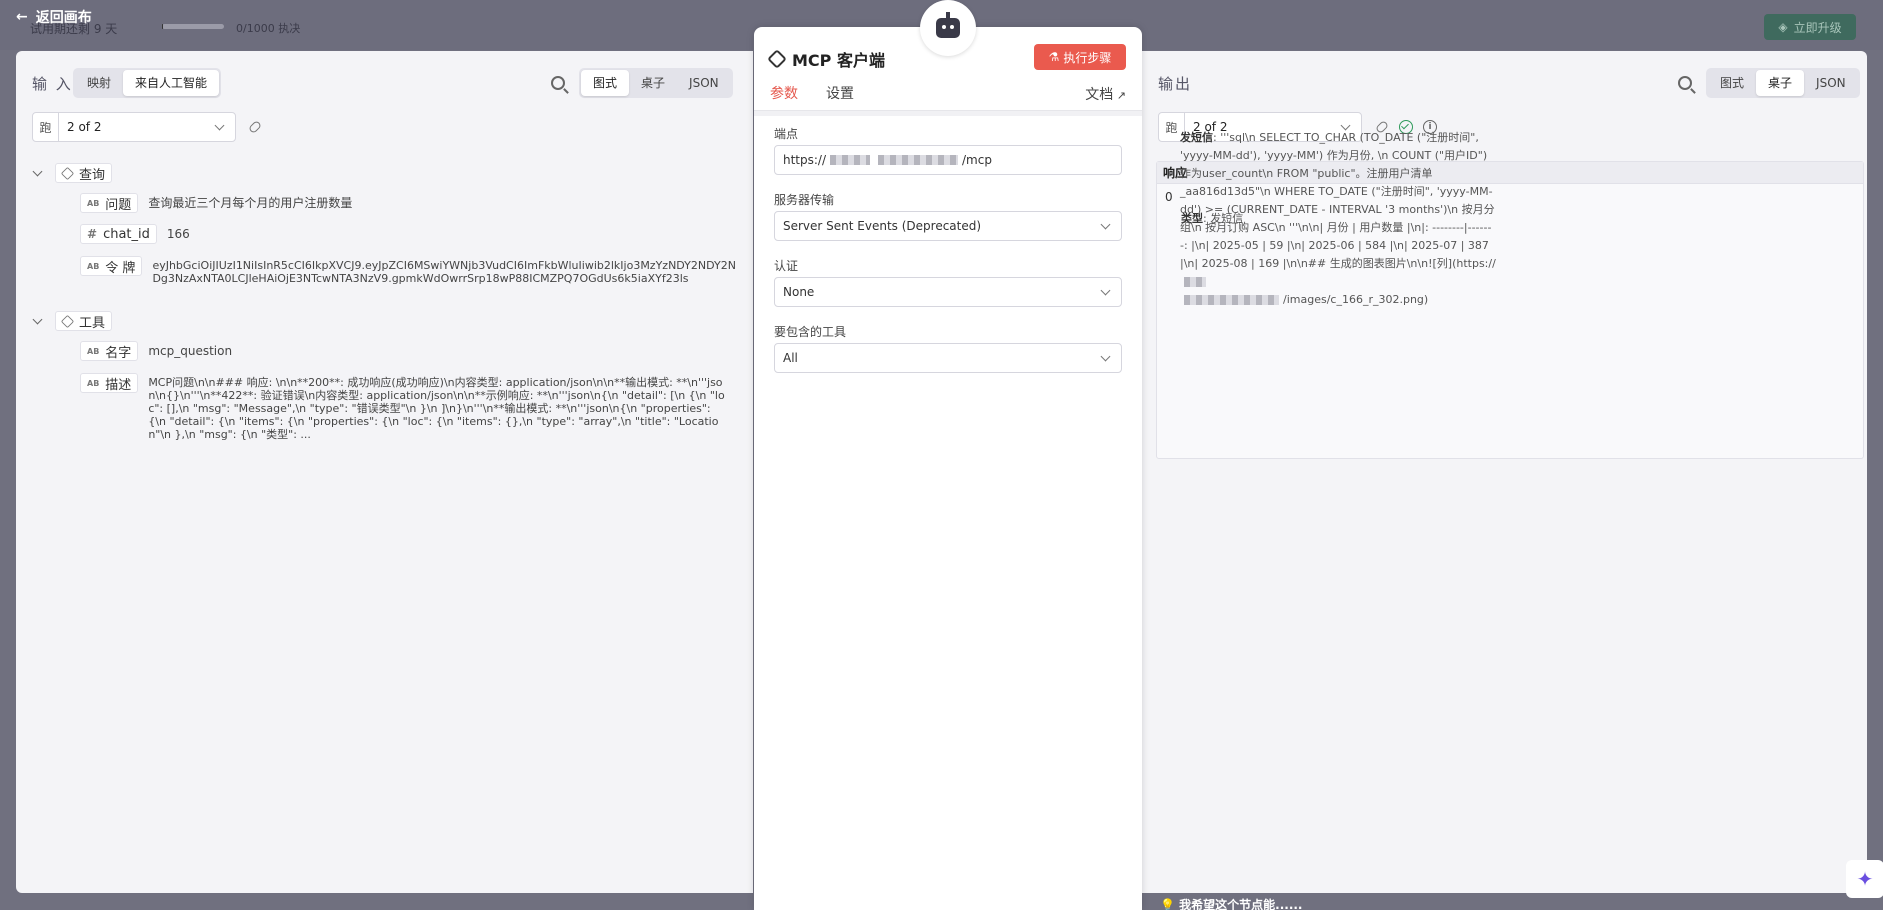 The image size is (1883, 910). Describe the element at coordinates (109, 203) in the screenshot. I see `field-chip: AB 问题` at that location.